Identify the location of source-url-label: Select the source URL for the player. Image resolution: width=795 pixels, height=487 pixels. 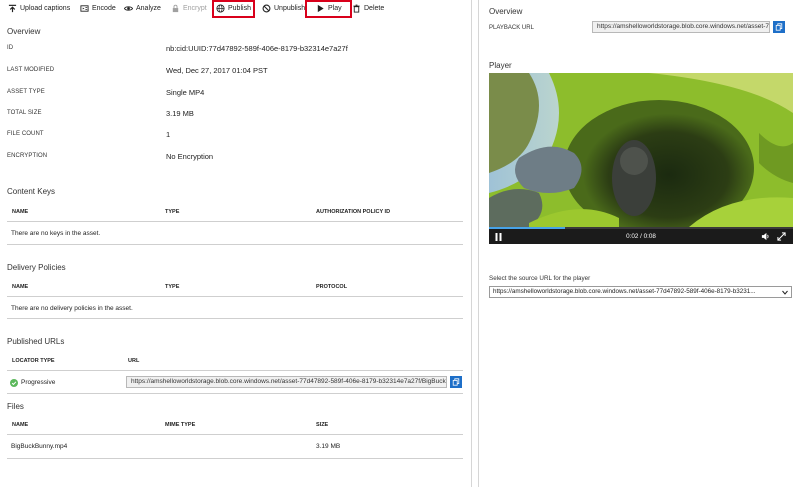
(540, 278).